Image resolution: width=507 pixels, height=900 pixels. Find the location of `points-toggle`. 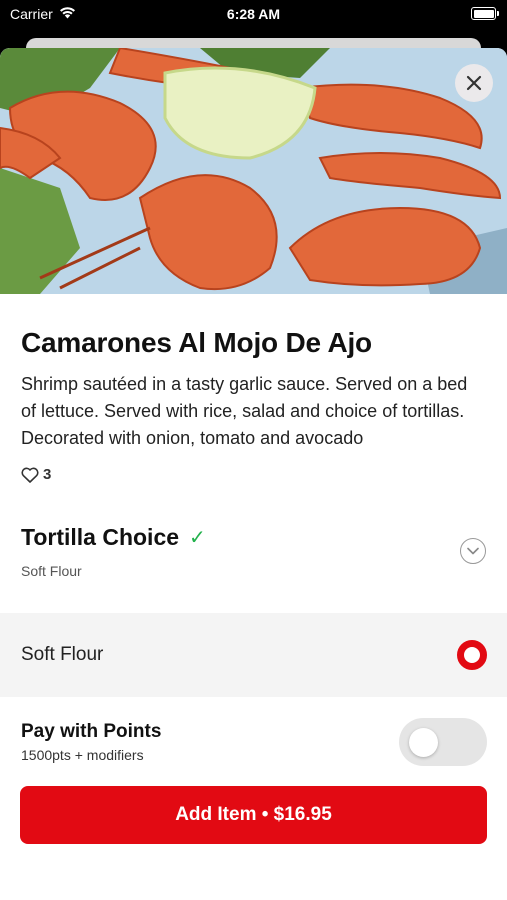

points-toggle is located at coordinates (443, 742).